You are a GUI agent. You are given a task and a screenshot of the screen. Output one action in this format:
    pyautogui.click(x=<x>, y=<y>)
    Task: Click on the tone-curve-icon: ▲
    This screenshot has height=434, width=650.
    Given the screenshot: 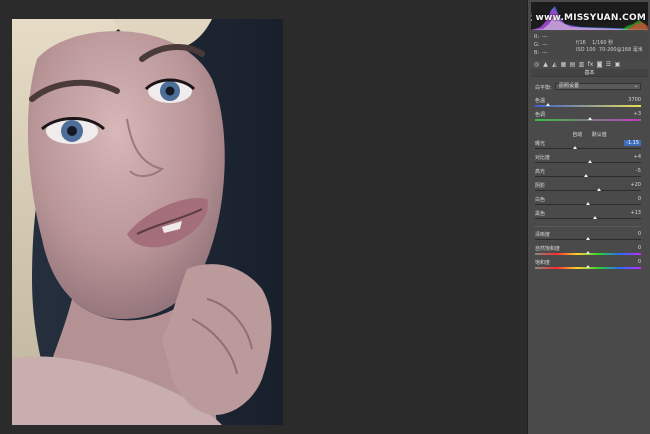 What is the action you would take?
    pyautogui.click(x=545, y=64)
    